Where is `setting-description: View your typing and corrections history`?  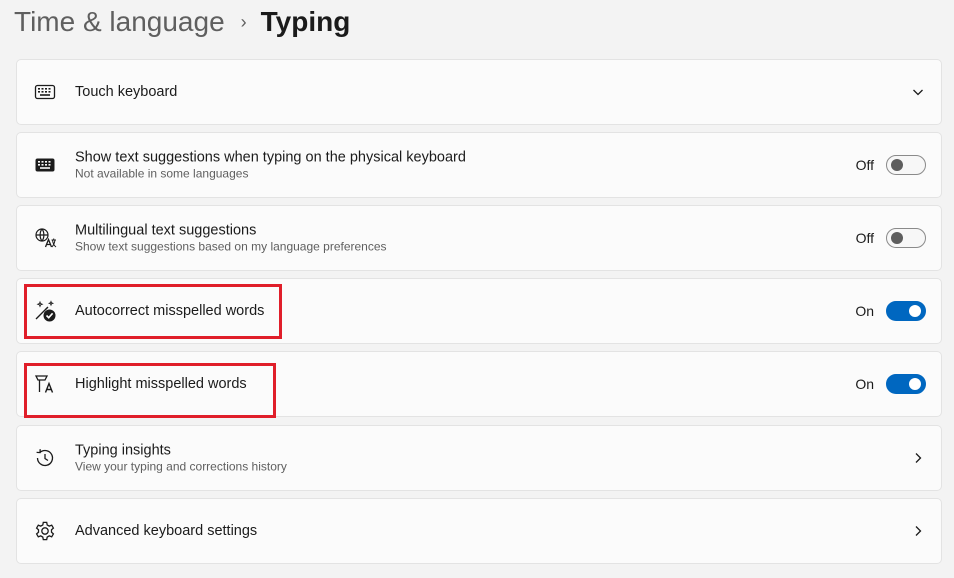 setting-description: View your typing and corrections history is located at coordinates (181, 466).